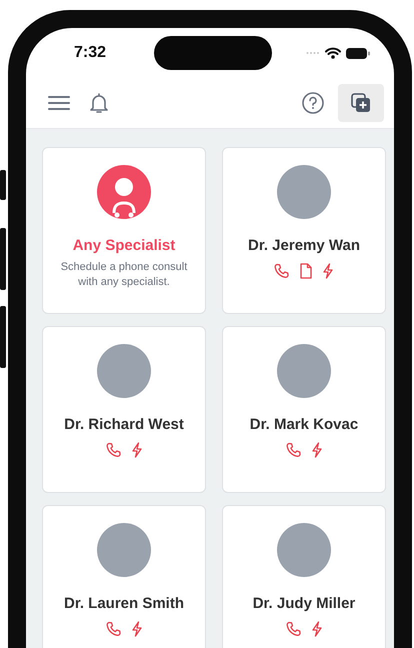  I want to click on doctor-card: Dr. Richard West, so click(124, 409).